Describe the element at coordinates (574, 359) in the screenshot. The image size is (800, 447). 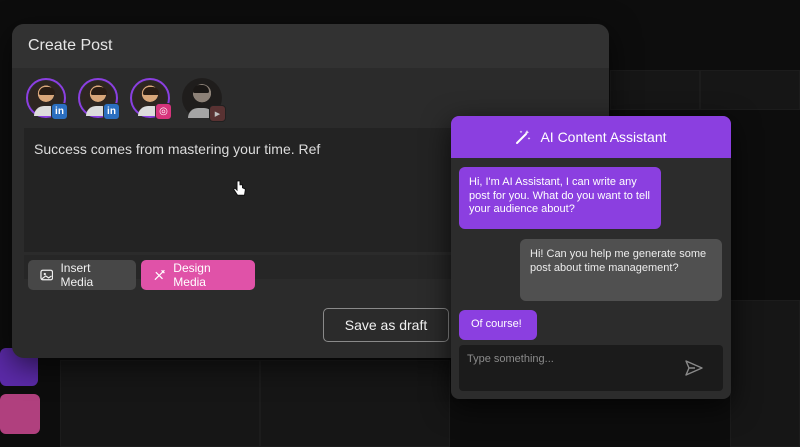
I see `chat-input` at that location.